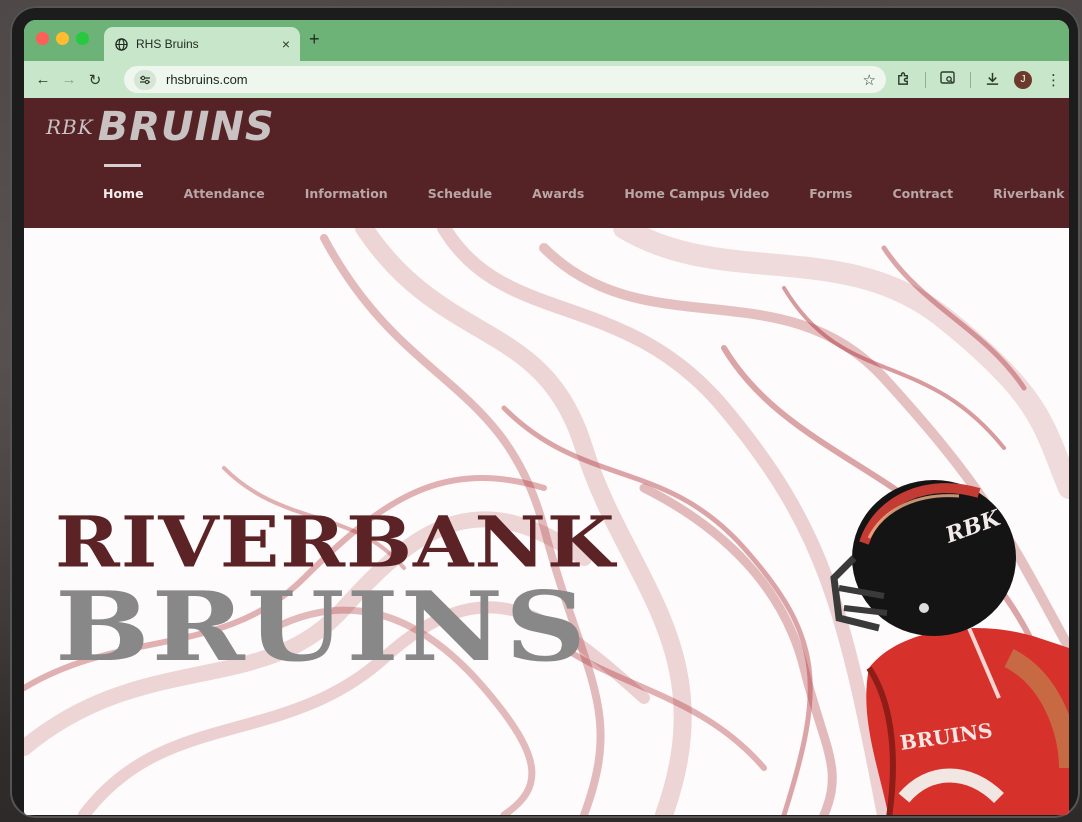 The height and width of the screenshot is (822, 1082). What do you see at coordinates (145, 79) in the screenshot?
I see `site-settings-icon` at bounding box center [145, 79].